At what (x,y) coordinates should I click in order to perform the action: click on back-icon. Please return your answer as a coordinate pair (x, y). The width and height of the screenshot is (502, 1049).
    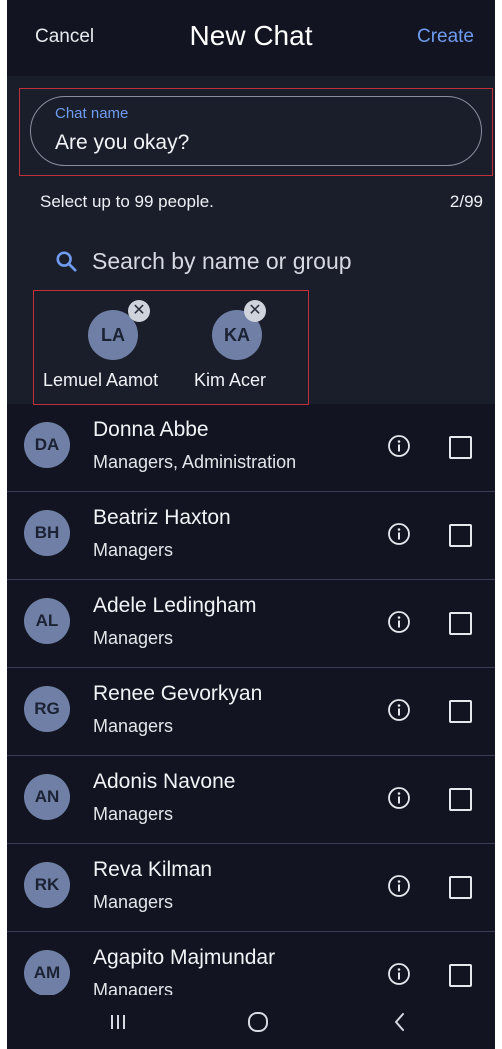
    Looking at the image, I should click on (400, 1022).